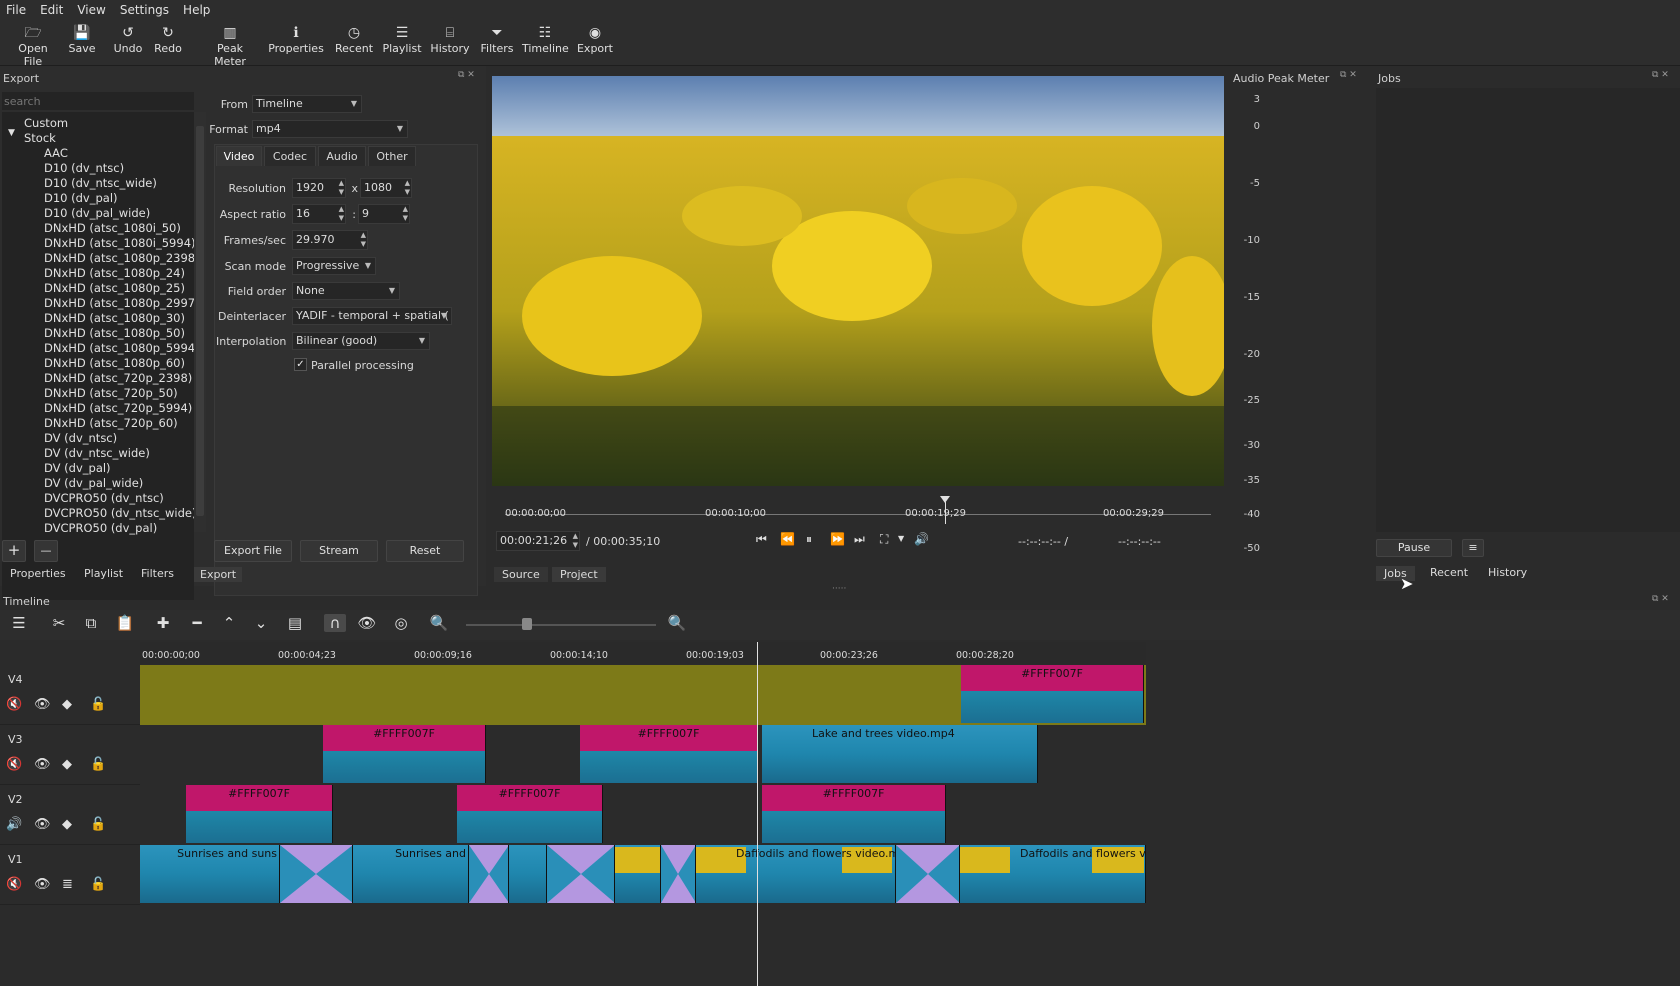 The image size is (1680, 986). What do you see at coordinates (111, 423) in the screenshot?
I see `preset-item: DNxHD (atsc_720p_60)` at bounding box center [111, 423].